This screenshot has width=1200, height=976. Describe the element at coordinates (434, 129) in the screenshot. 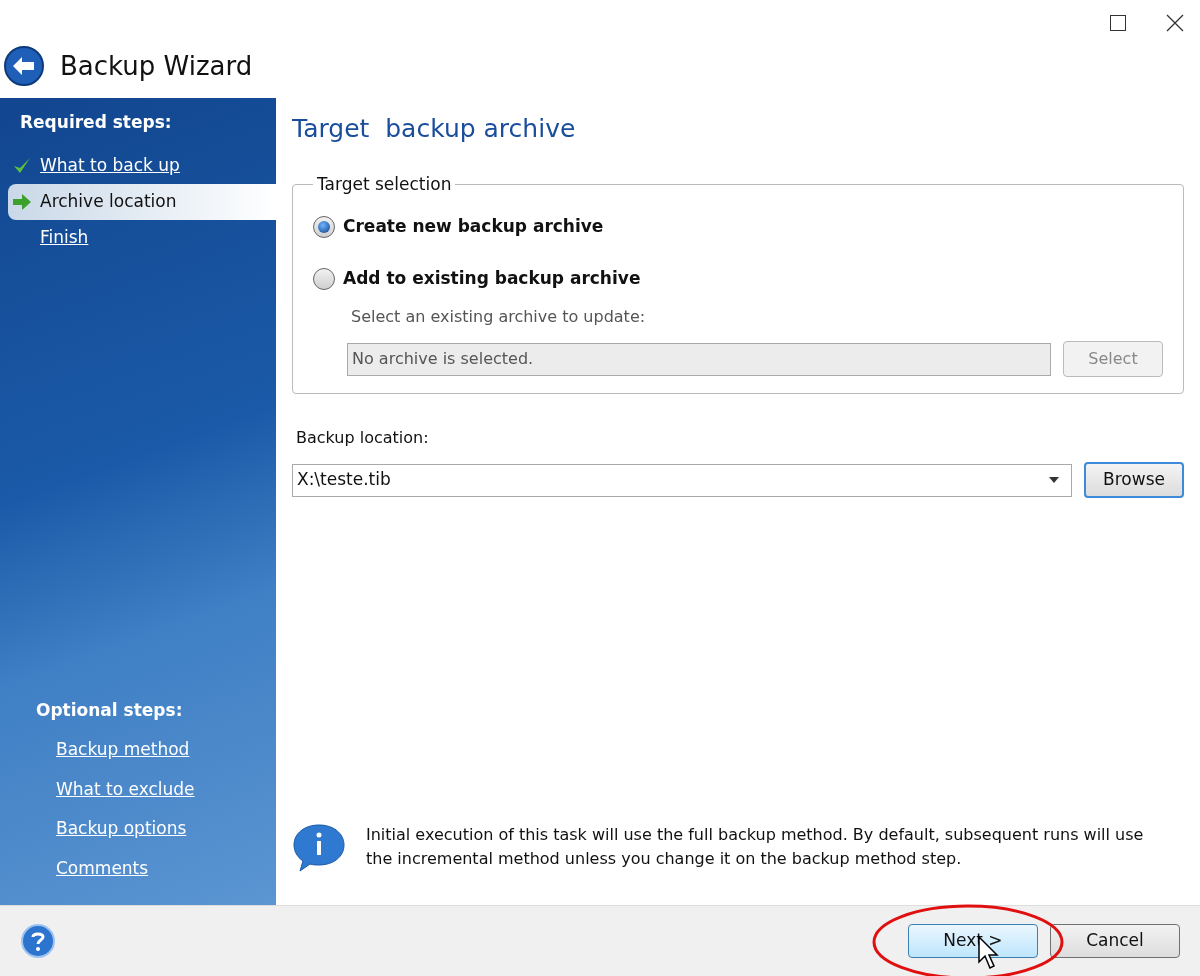

I see `page-title: Target backup archive` at that location.